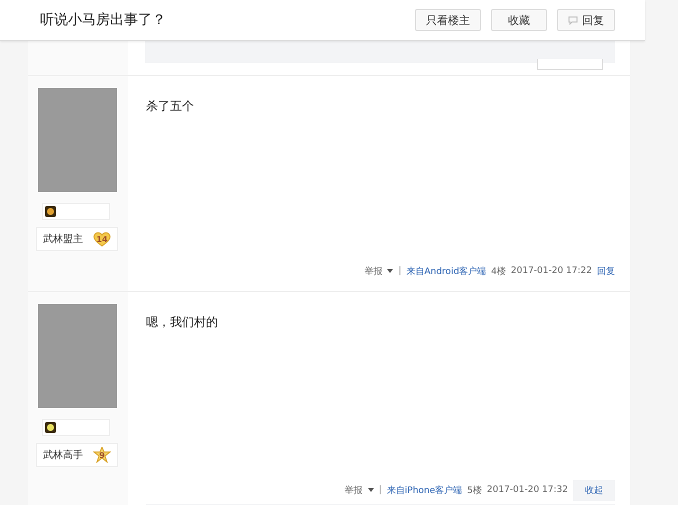  Describe the element at coordinates (448, 20) in the screenshot. I see `toolbar-button: 只看楼主` at that location.